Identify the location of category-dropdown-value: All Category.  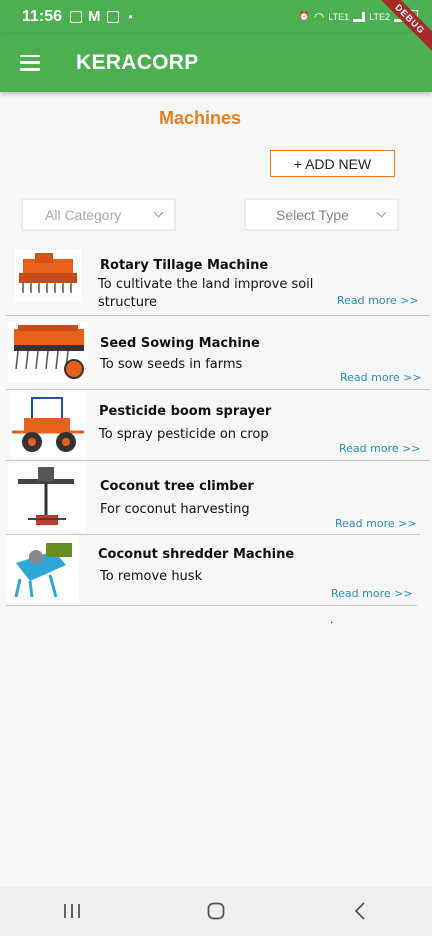
(83, 214).